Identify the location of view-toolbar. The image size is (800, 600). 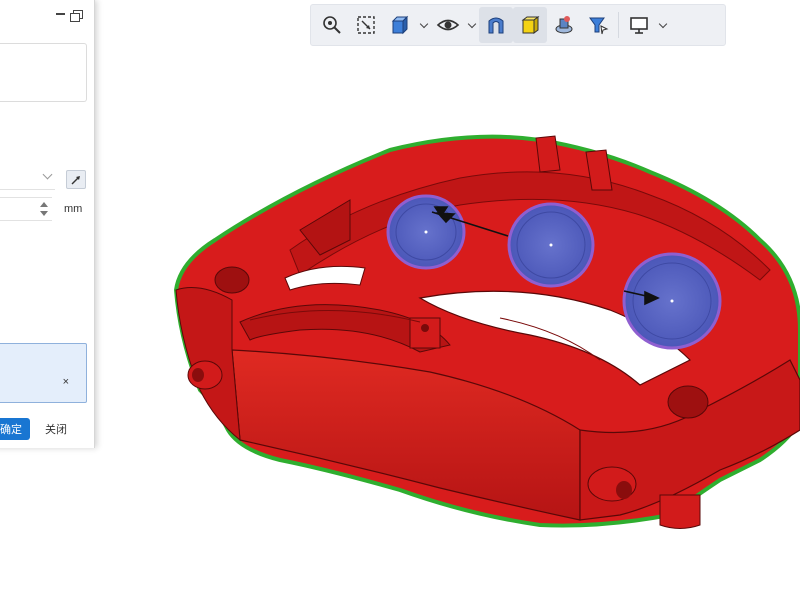
(518, 25).